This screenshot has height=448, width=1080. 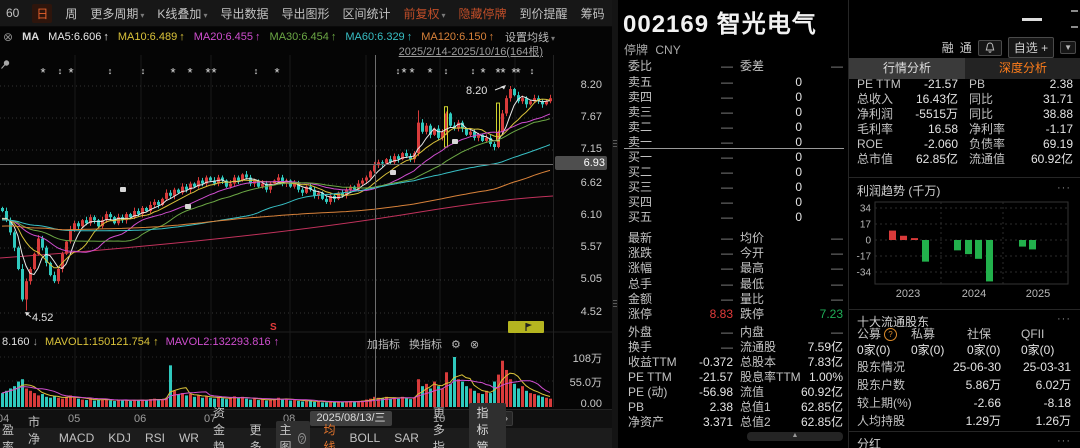 I want to click on indicator-item-8: 主图?, so click(x=292, y=434).